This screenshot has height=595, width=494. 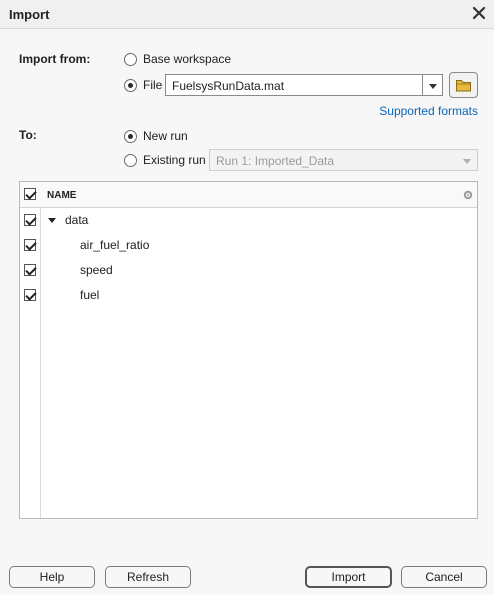 I want to click on file-input: FuelsysRunData.mat, so click(x=228, y=86).